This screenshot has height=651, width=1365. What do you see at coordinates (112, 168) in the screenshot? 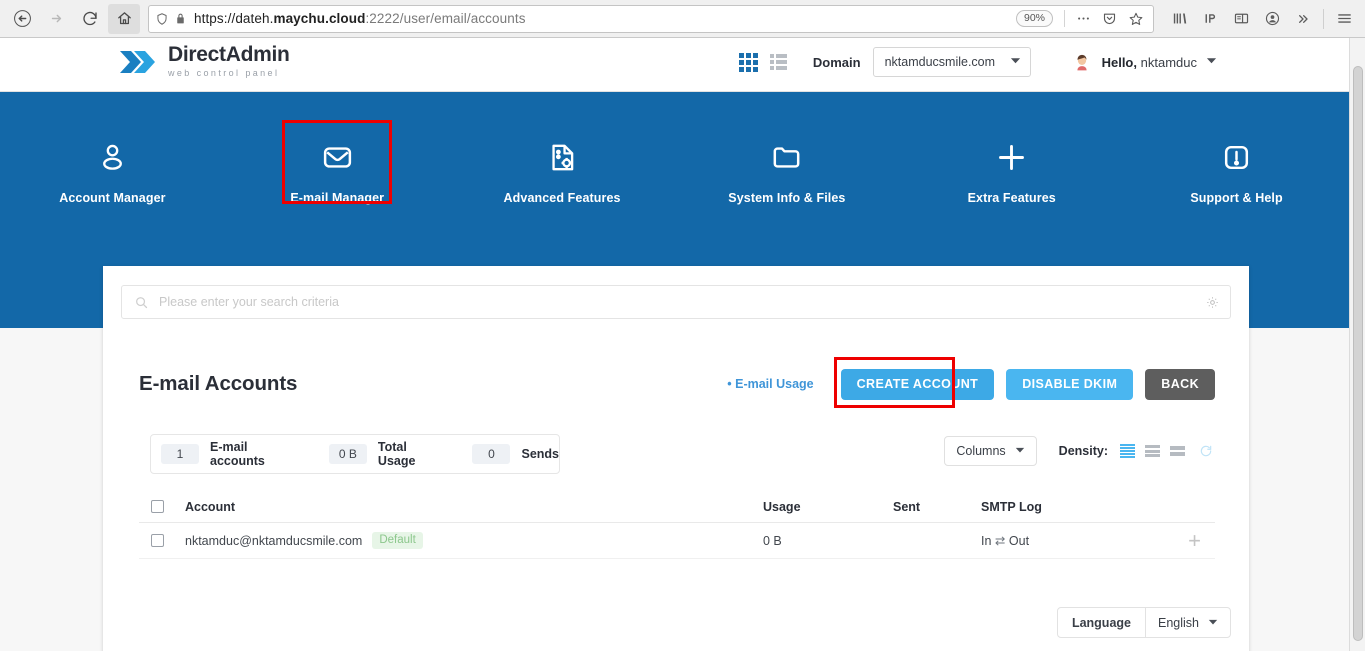
I see `nav-item-account-manager: Account Manager` at bounding box center [112, 168].